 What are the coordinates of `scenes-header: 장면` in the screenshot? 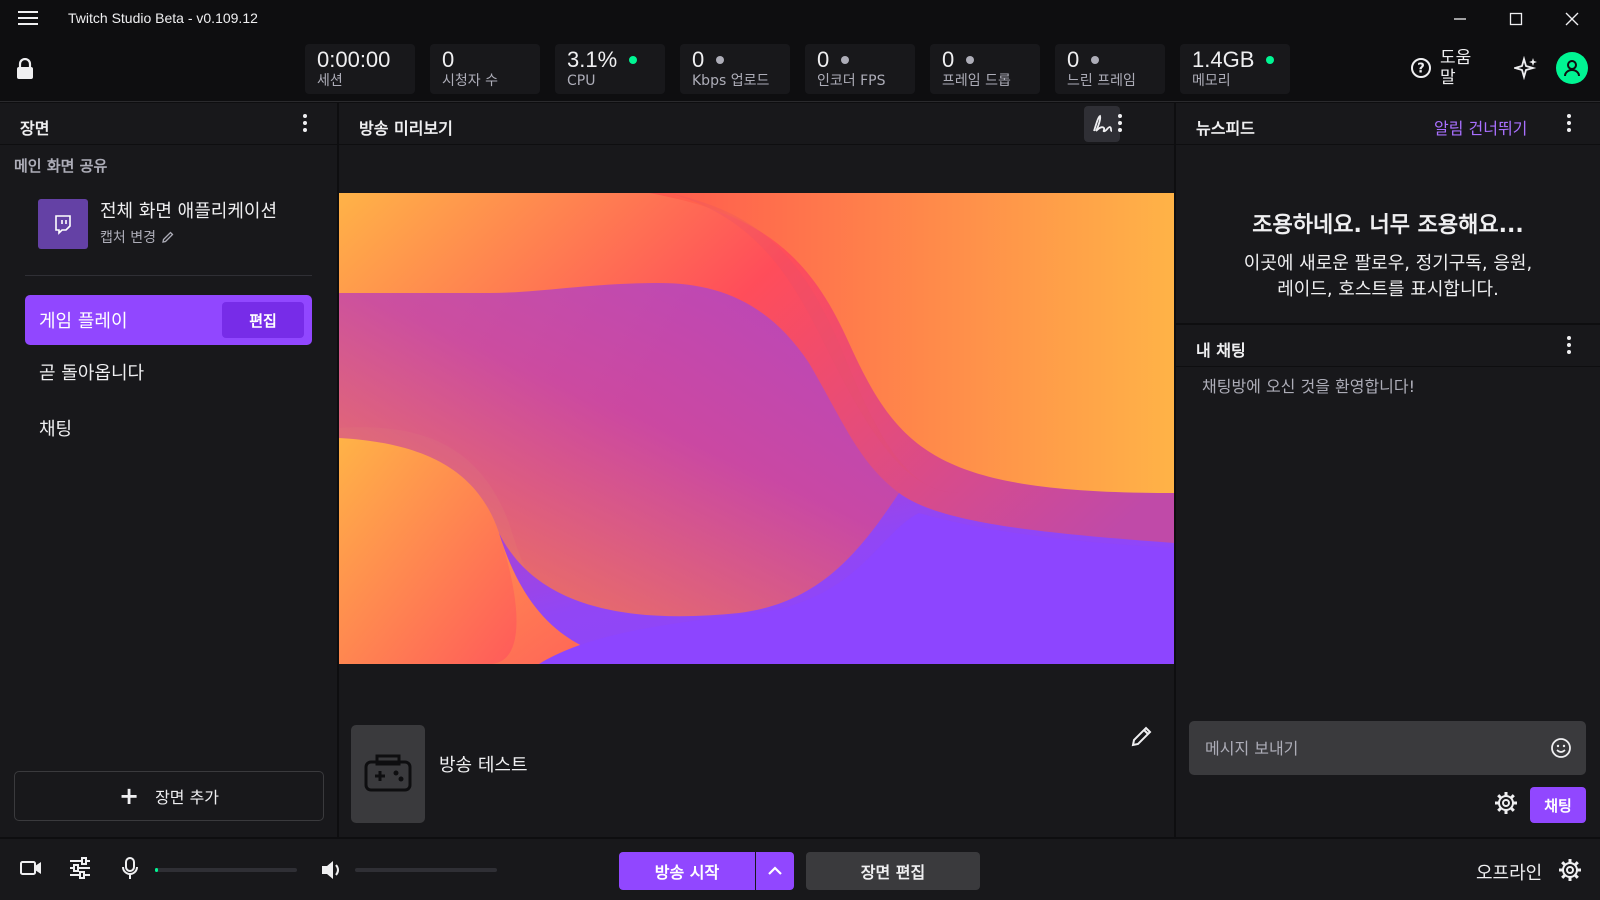 It's located at (168, 124).